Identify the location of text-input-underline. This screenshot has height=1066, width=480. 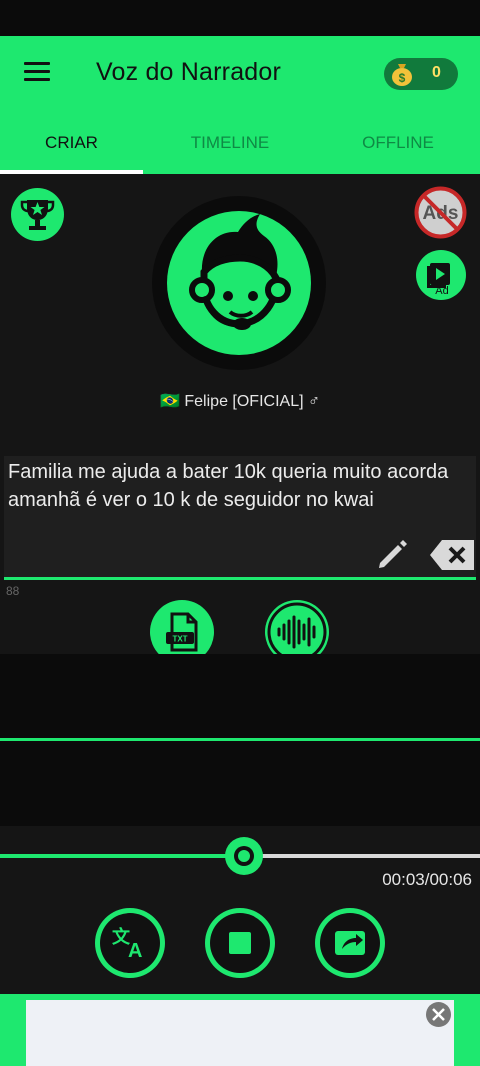
(240, 578).